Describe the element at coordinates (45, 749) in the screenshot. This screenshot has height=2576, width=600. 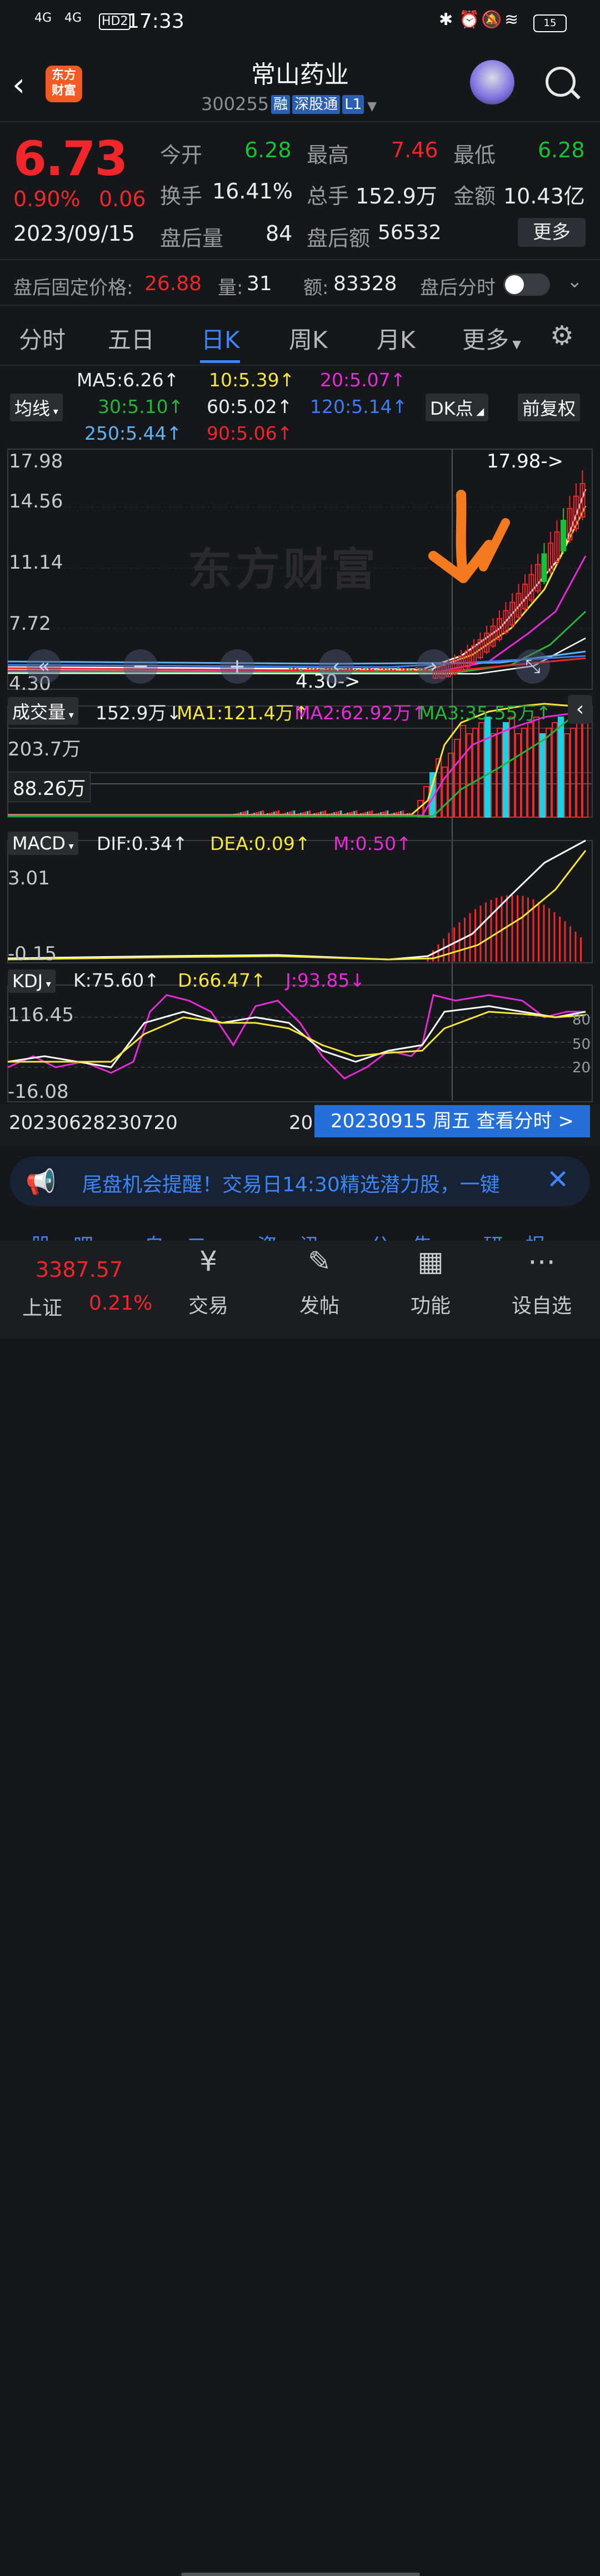
I see `volume-y-top: 203.7万` at that location.